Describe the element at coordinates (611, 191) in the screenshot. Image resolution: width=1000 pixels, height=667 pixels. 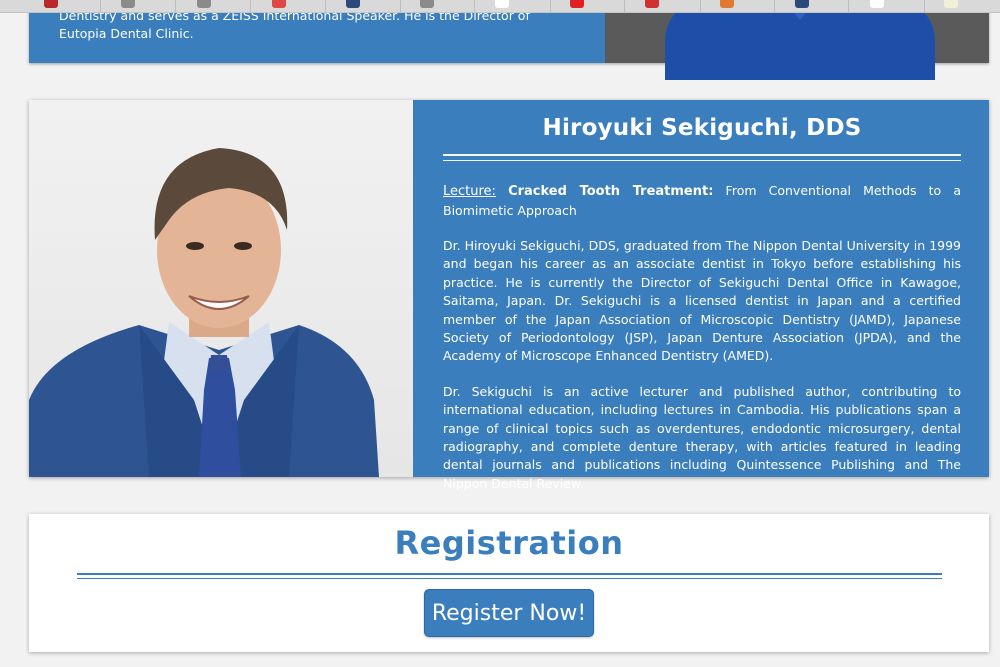
I see `lecture-title: Cracked Tooth Treatment:` at that location.